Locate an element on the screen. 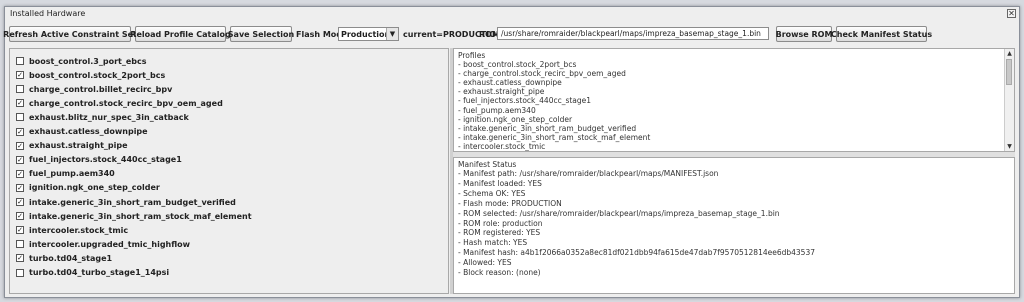 Image resolution: width=1024 pixels, height=302 pixels. scroll-up-icon: ▲ is located at coordinates (1009, 53).